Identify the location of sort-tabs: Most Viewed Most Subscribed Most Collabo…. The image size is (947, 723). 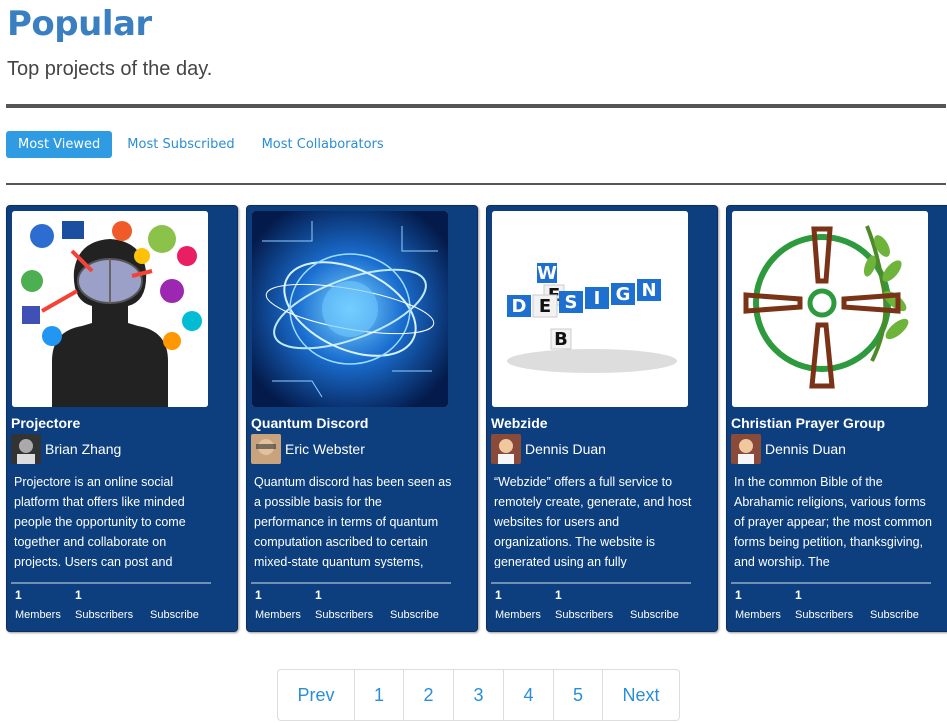
(202, 144).